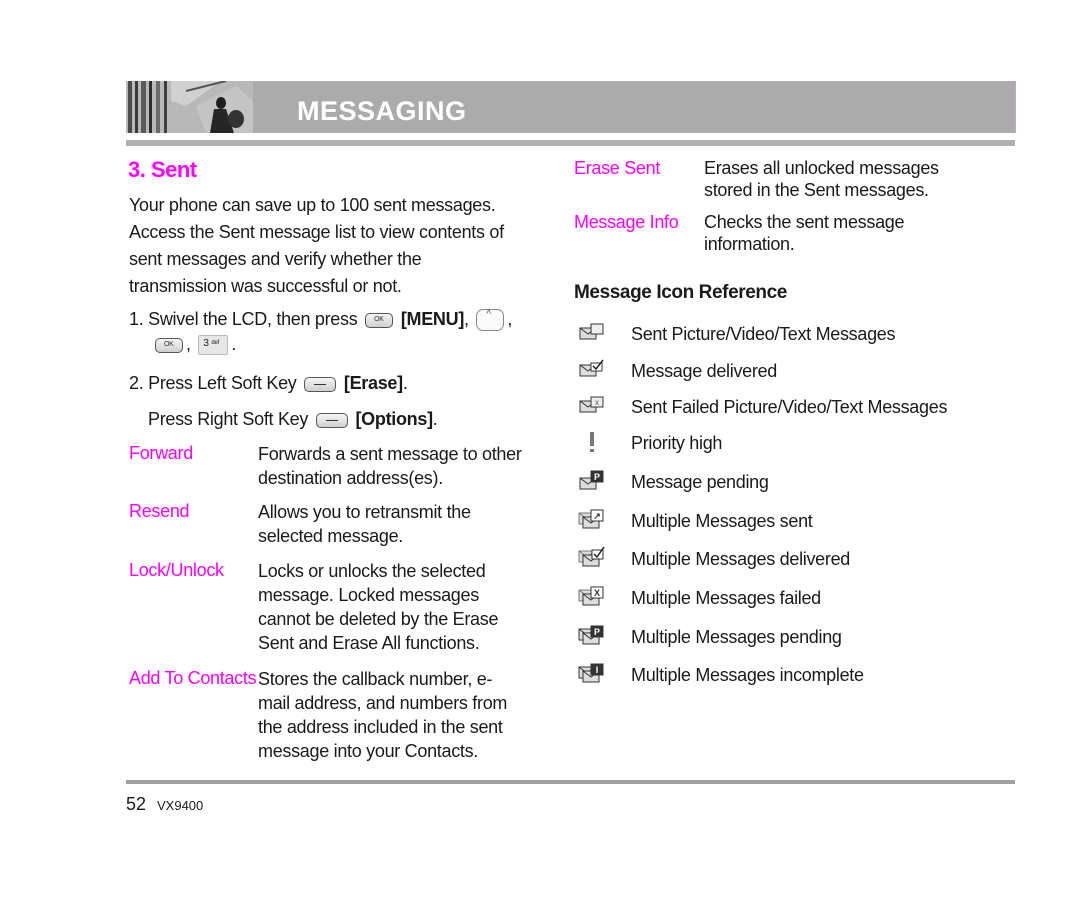 This screenshot has width=1080, height=914. I want to click on chapter-title: MESSAGING, so click(382, 111).